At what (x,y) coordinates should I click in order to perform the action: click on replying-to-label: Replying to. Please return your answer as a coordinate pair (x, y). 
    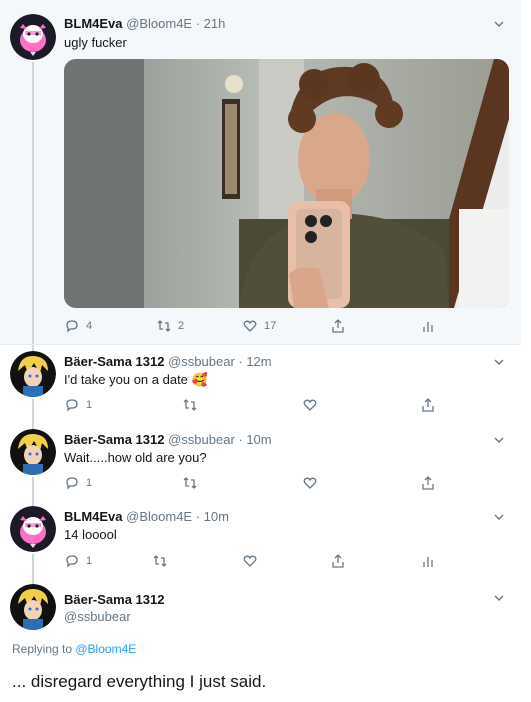
    Looking at the image, I should click on (44, 649).